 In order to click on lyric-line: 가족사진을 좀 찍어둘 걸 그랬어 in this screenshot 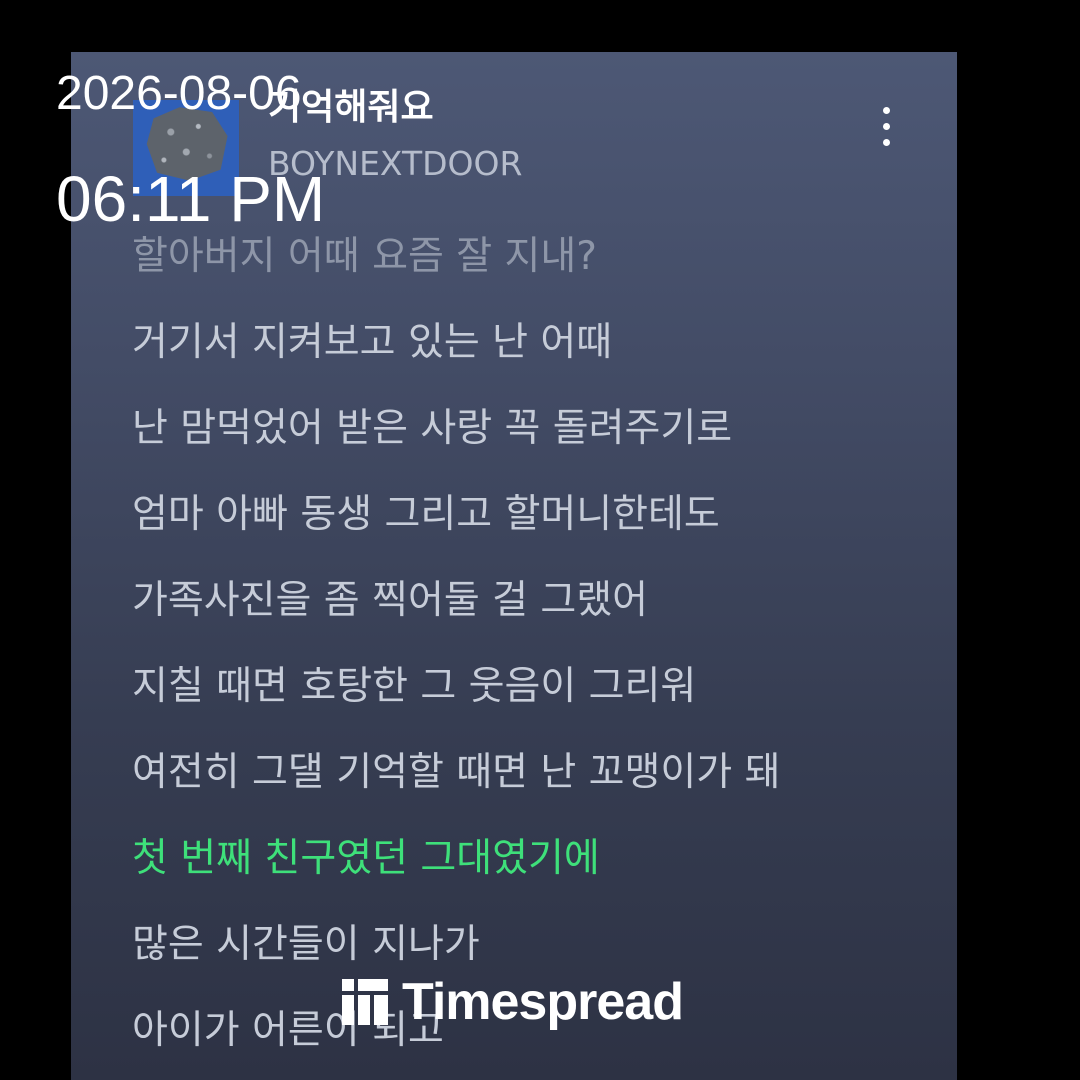, I will do `click(542, 611)`.